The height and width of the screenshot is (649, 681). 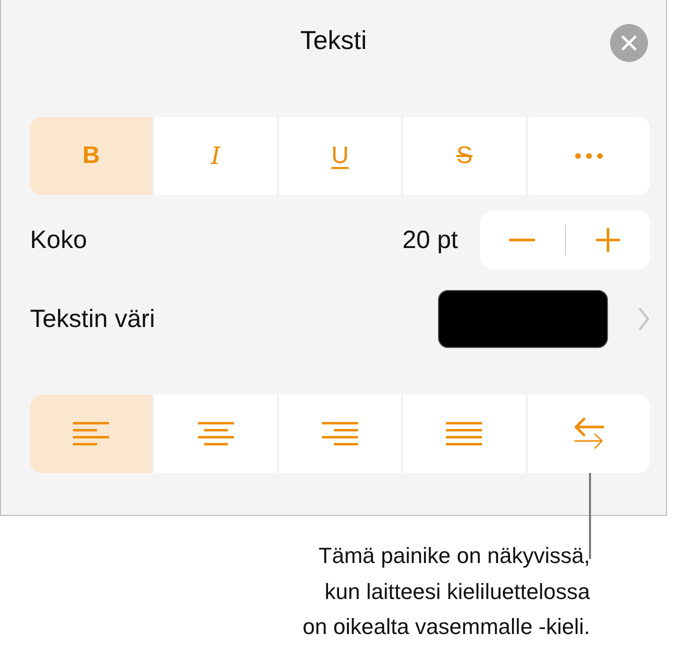 What do you see at coordinates (588, 156) in the screenshot?
I see `more-icon` at bounding box center [588, 156].